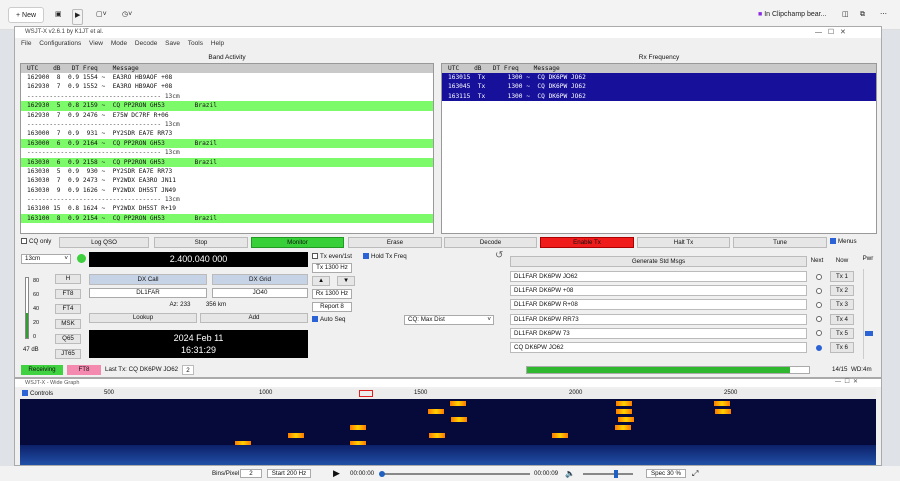 This screenshot has width=900, height=481. What do you see at coordinates (499, 255) in the screenshot?
I see `swap-icon: ↺` at bounding box center [499, 255].